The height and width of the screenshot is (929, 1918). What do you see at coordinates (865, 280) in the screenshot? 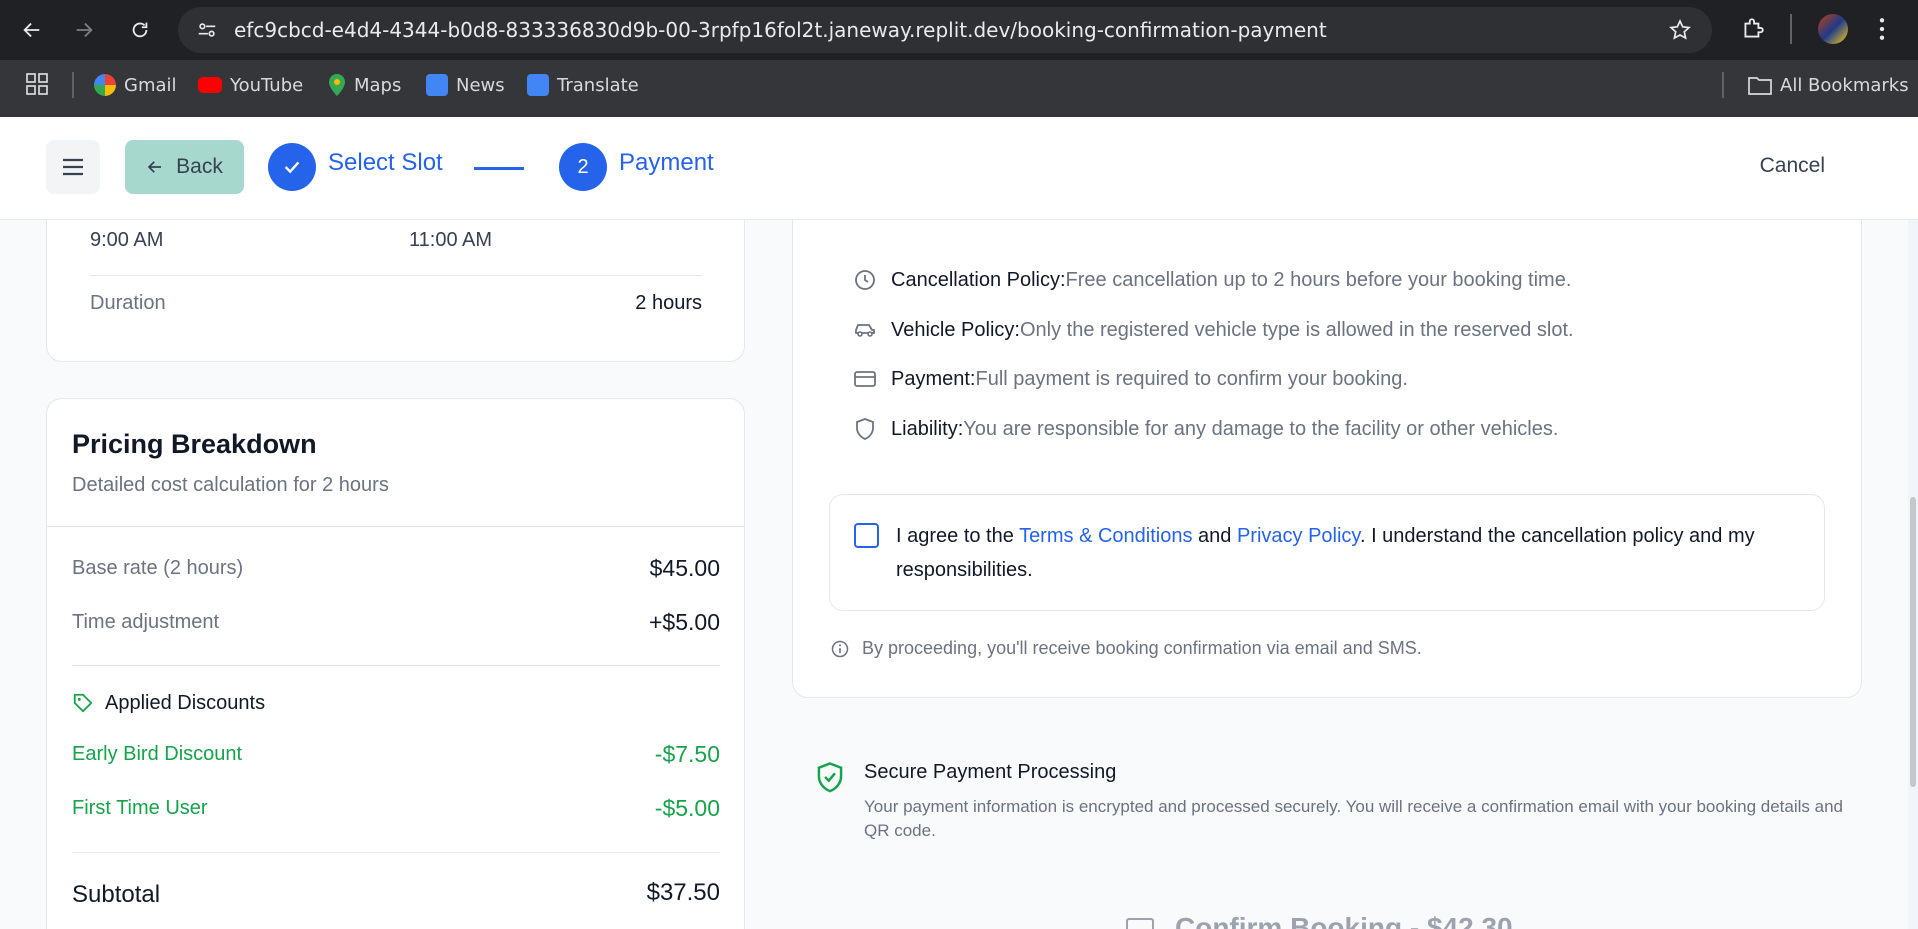
I see `clock-icon` at bounding box center [865, 280].